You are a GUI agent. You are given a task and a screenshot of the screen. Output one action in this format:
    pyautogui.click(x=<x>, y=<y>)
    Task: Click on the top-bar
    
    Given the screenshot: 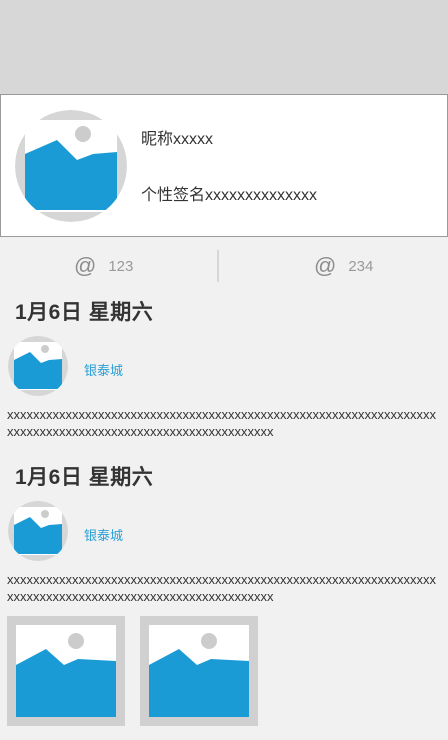 What is the action you would take?
    pyautogui.click(x=224, y=47)
    